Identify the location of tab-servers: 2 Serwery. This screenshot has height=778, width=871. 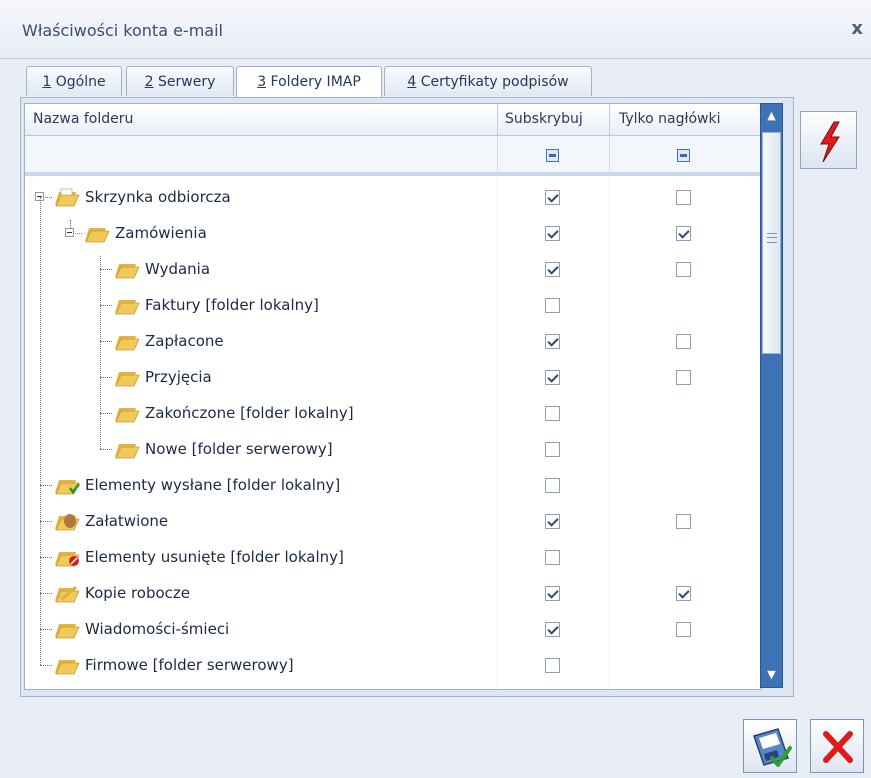
(180, 81).